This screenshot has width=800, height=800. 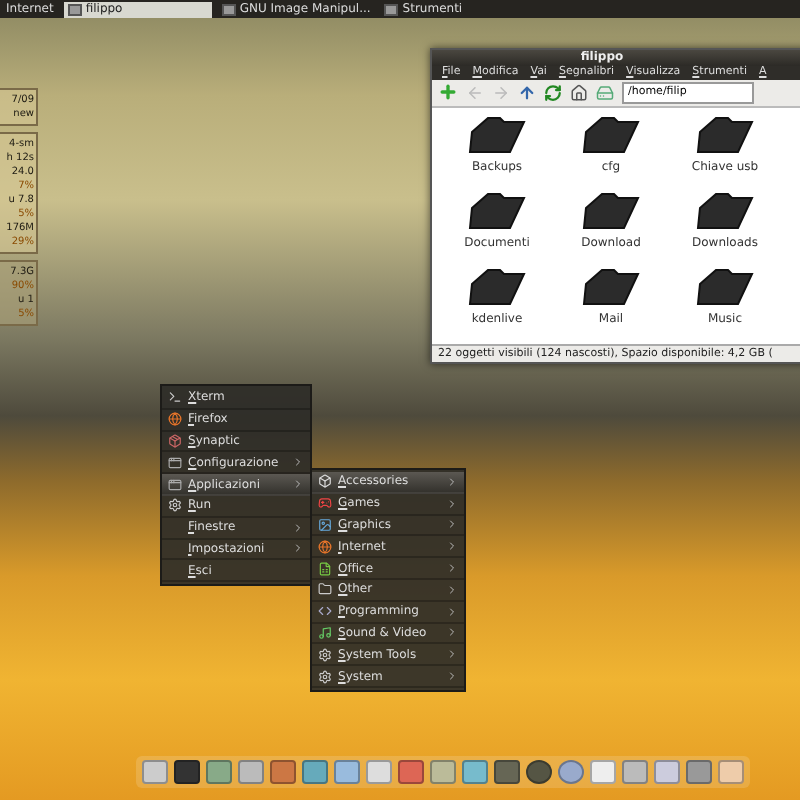 What do you see at coordinates (325, 611) in the screenshot?
I see `code-icon` at bounding box center [325, 611].